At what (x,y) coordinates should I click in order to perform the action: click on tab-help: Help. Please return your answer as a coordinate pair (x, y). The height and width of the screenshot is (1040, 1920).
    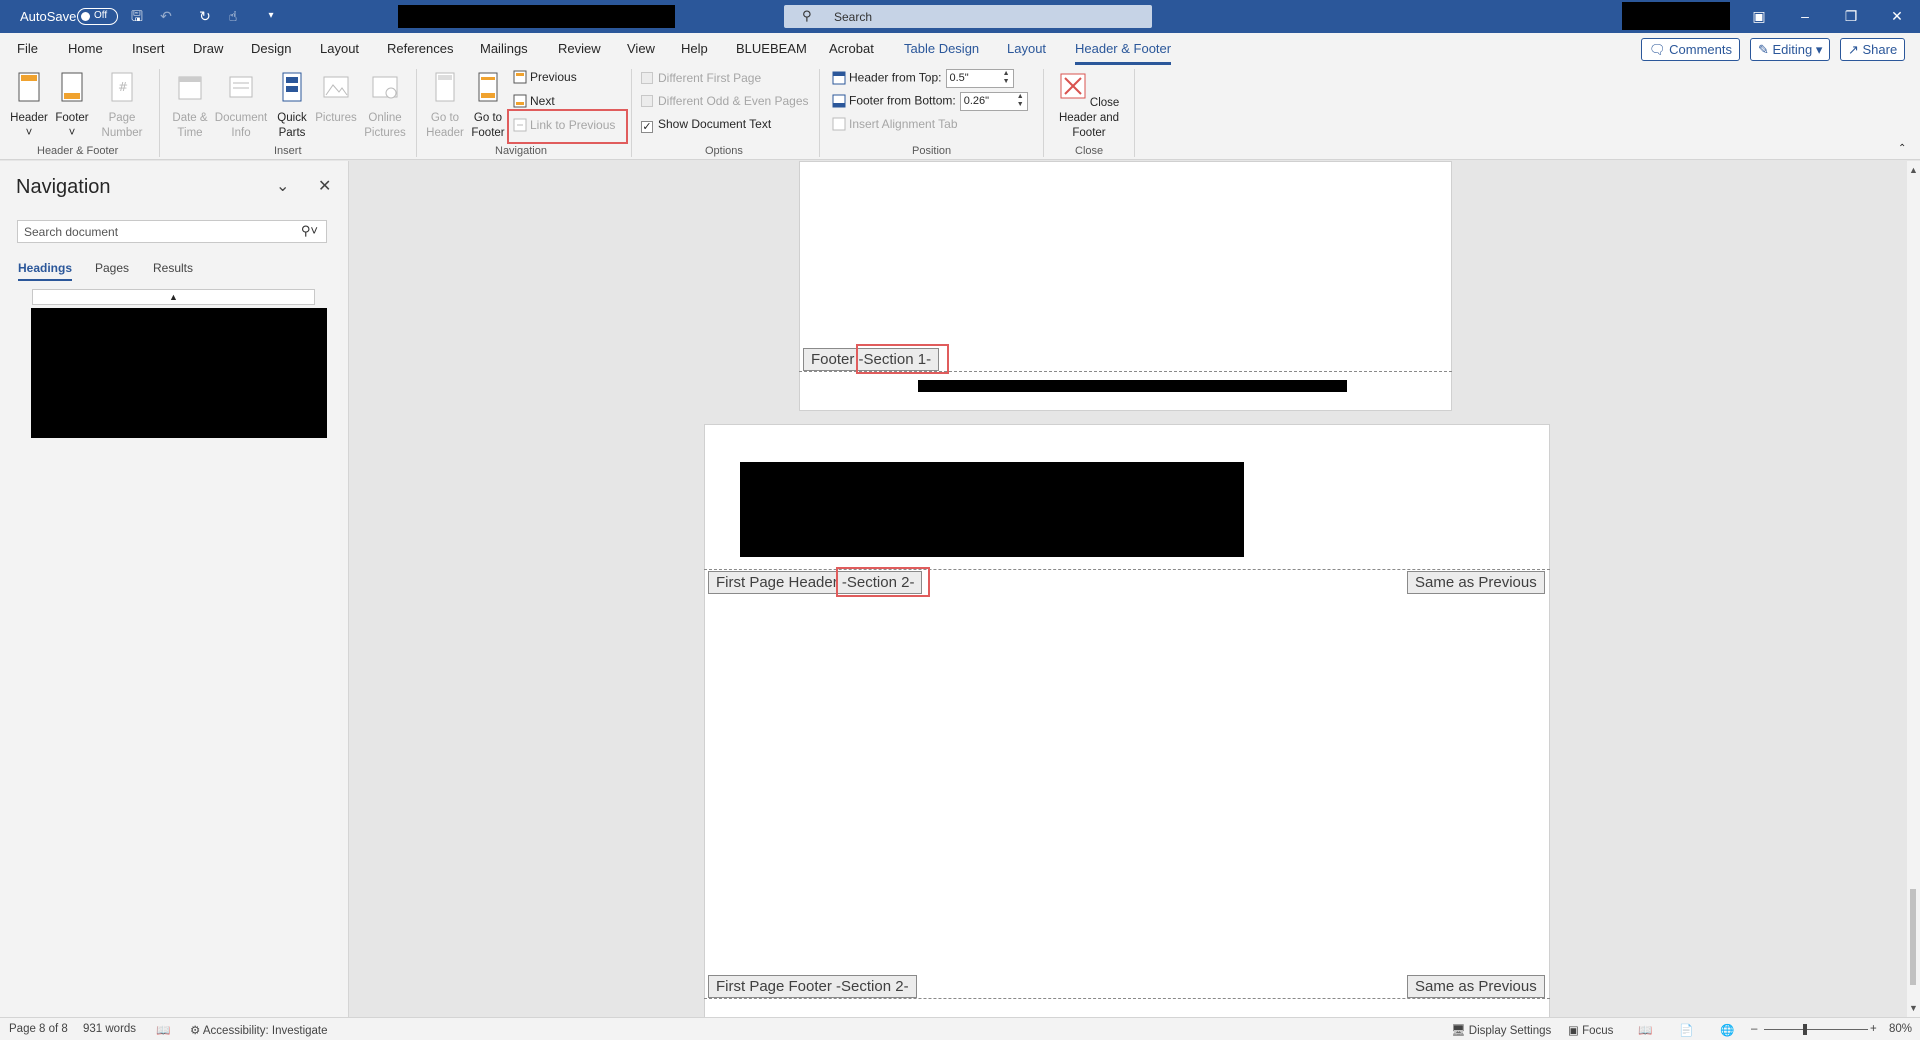
    Looking at the image, I should click on (694, 48).